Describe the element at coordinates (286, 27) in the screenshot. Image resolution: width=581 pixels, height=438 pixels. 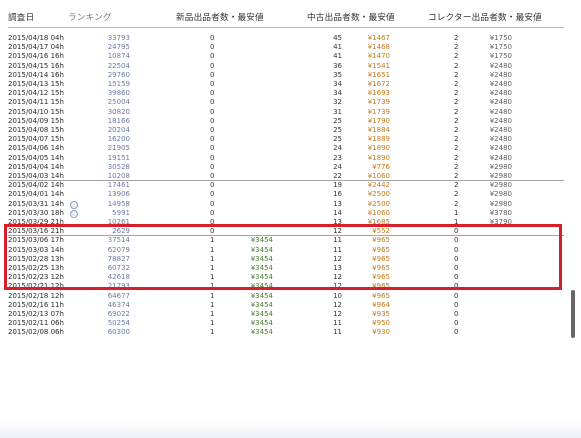
I see `header-divider` at that location.